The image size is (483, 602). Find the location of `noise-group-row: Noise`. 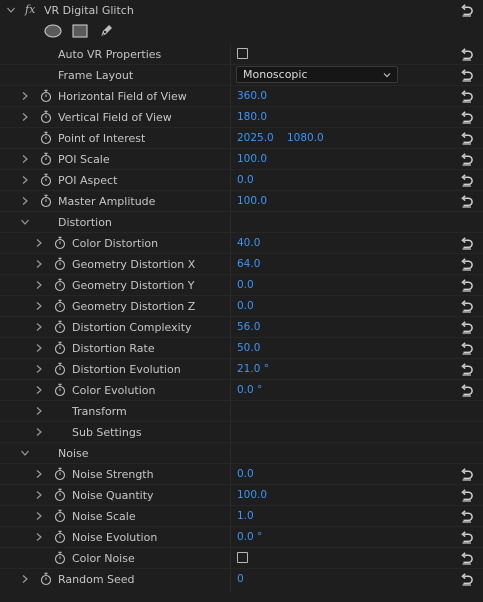

noise-group-row: Noise is located at coordinates (241, 453).